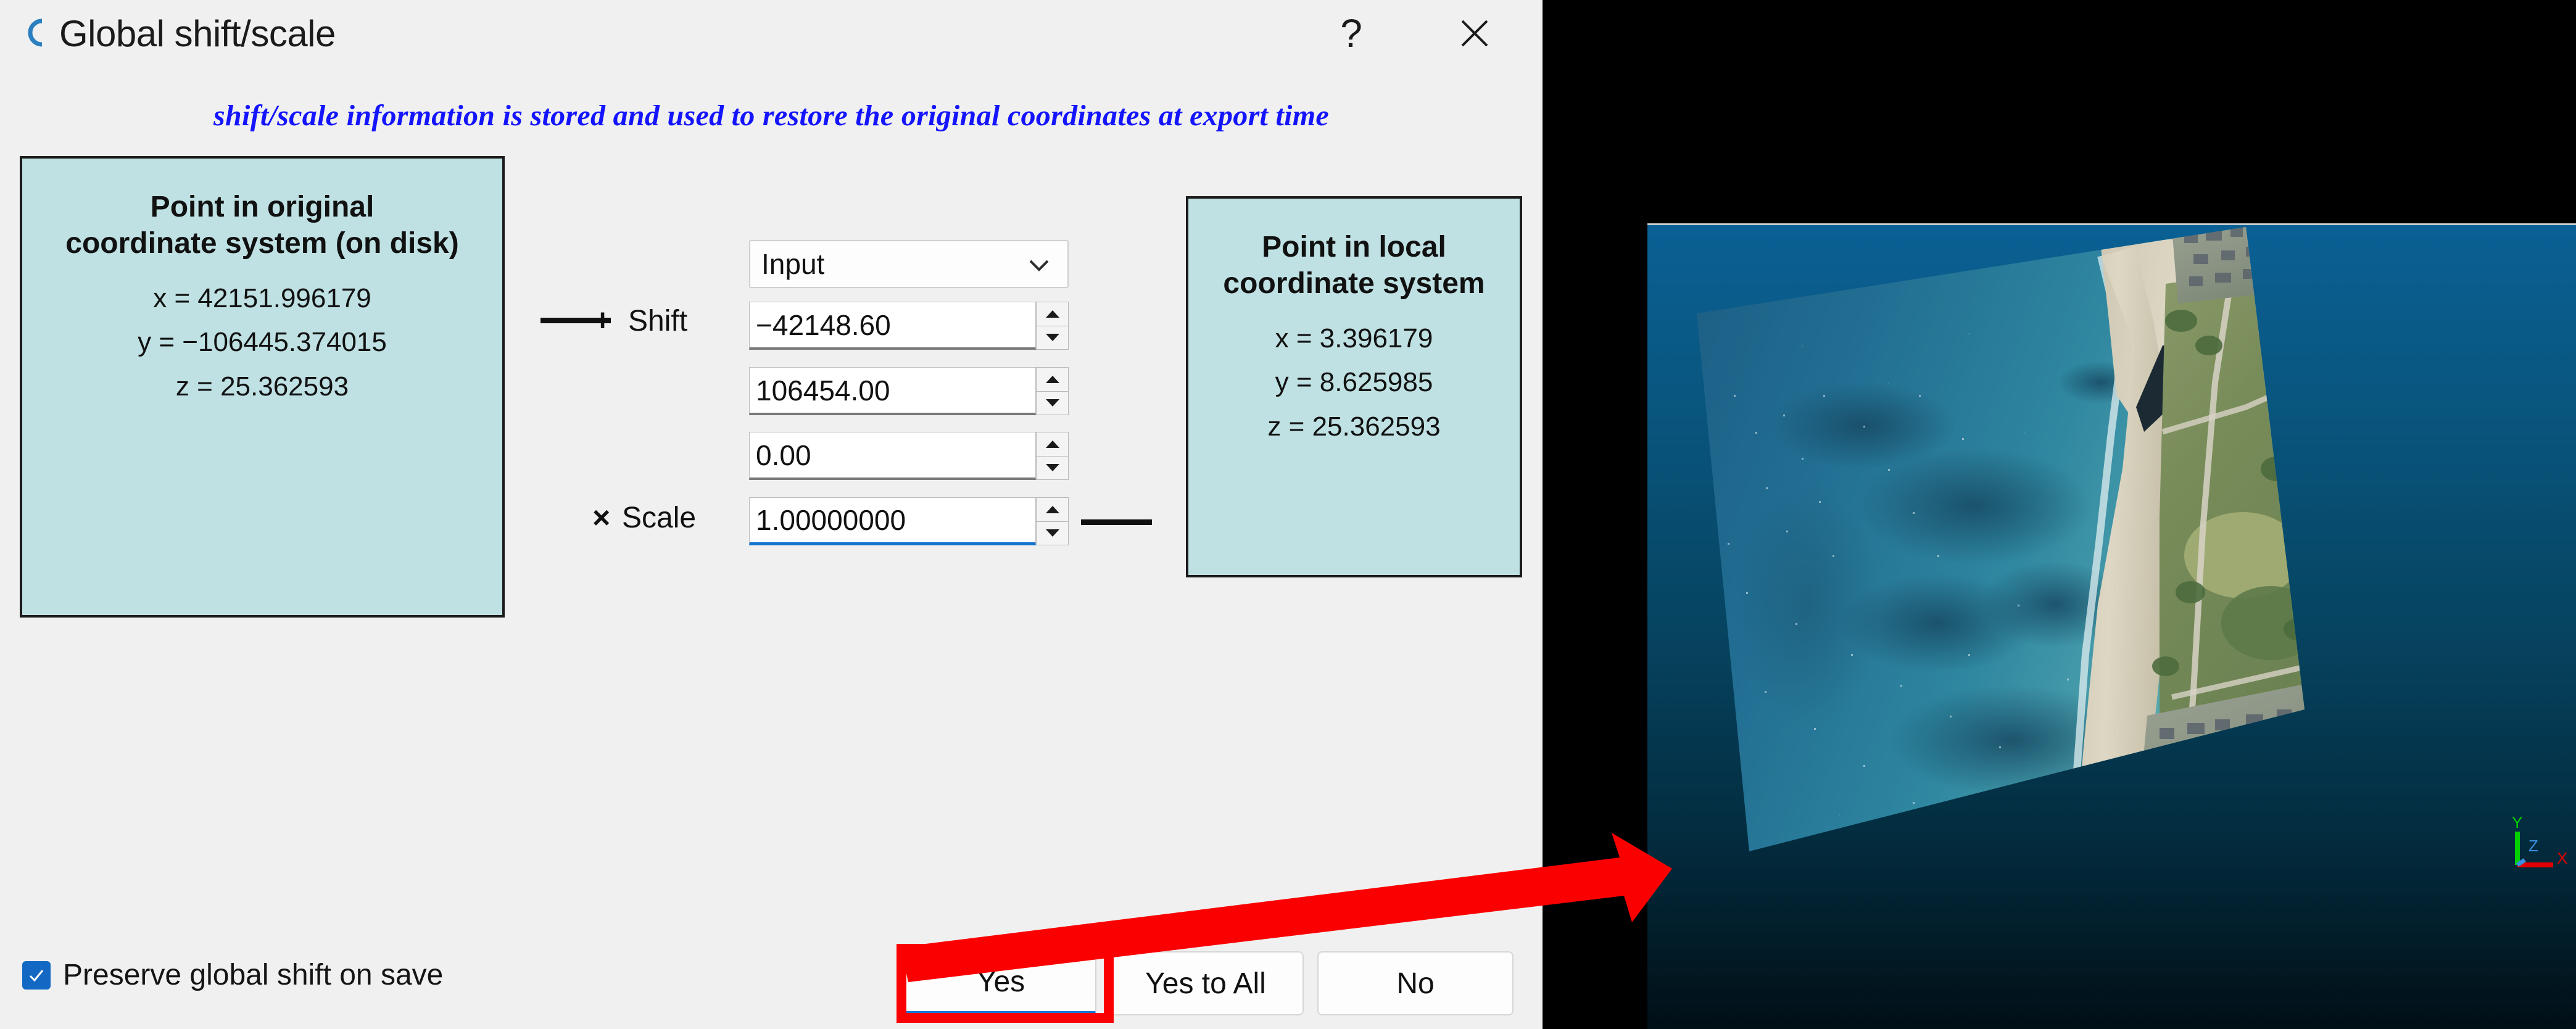 Image resolution: width=2576 pixels, height=1029 pixels. I want to click on shift-z-spinbox: 0.00, so click(909, 456).